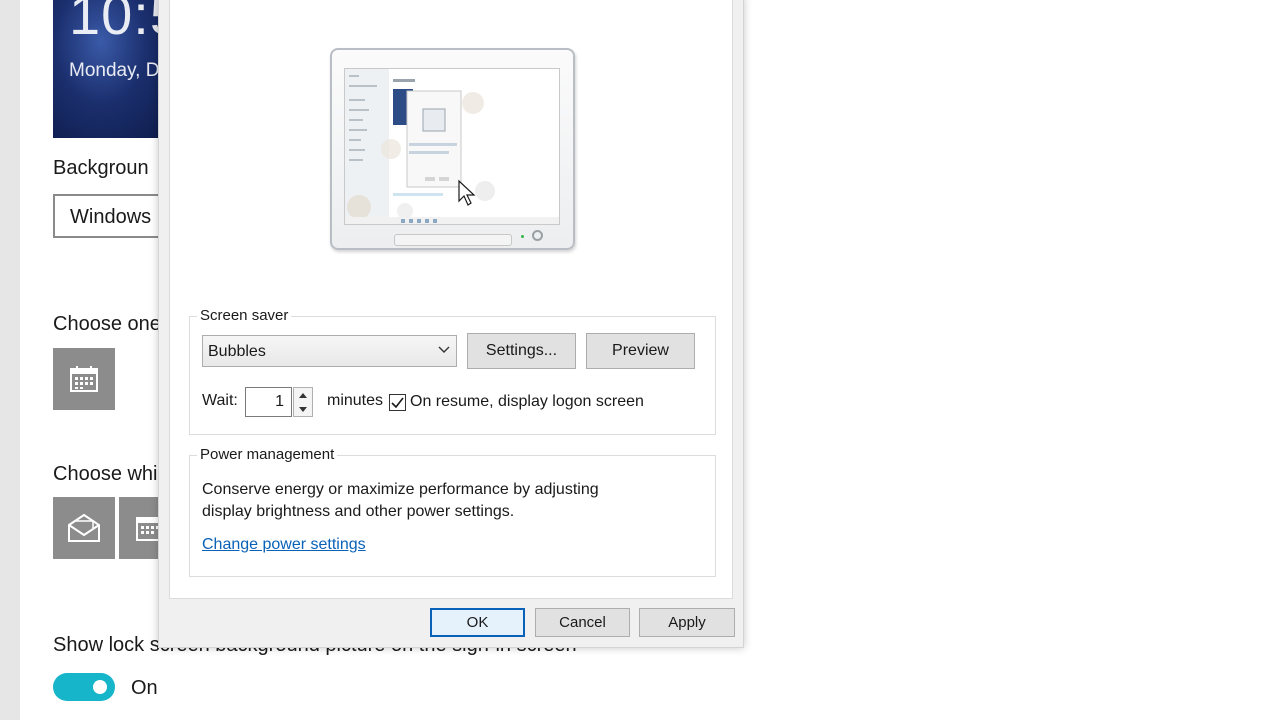 This screenshot has width=1280, height=720. What do you see at coordinates (284, 545) in the screenshot?
I see `change-power-settings-link: Change power settings` at bounding box center [284, 545].